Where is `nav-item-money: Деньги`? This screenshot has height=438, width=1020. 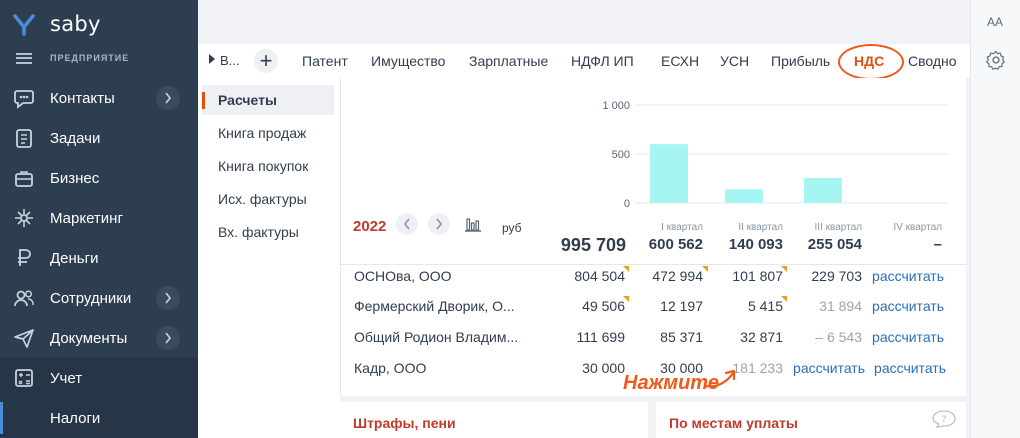
nav-item-money: Деньги is located at coordinates (99, 258).